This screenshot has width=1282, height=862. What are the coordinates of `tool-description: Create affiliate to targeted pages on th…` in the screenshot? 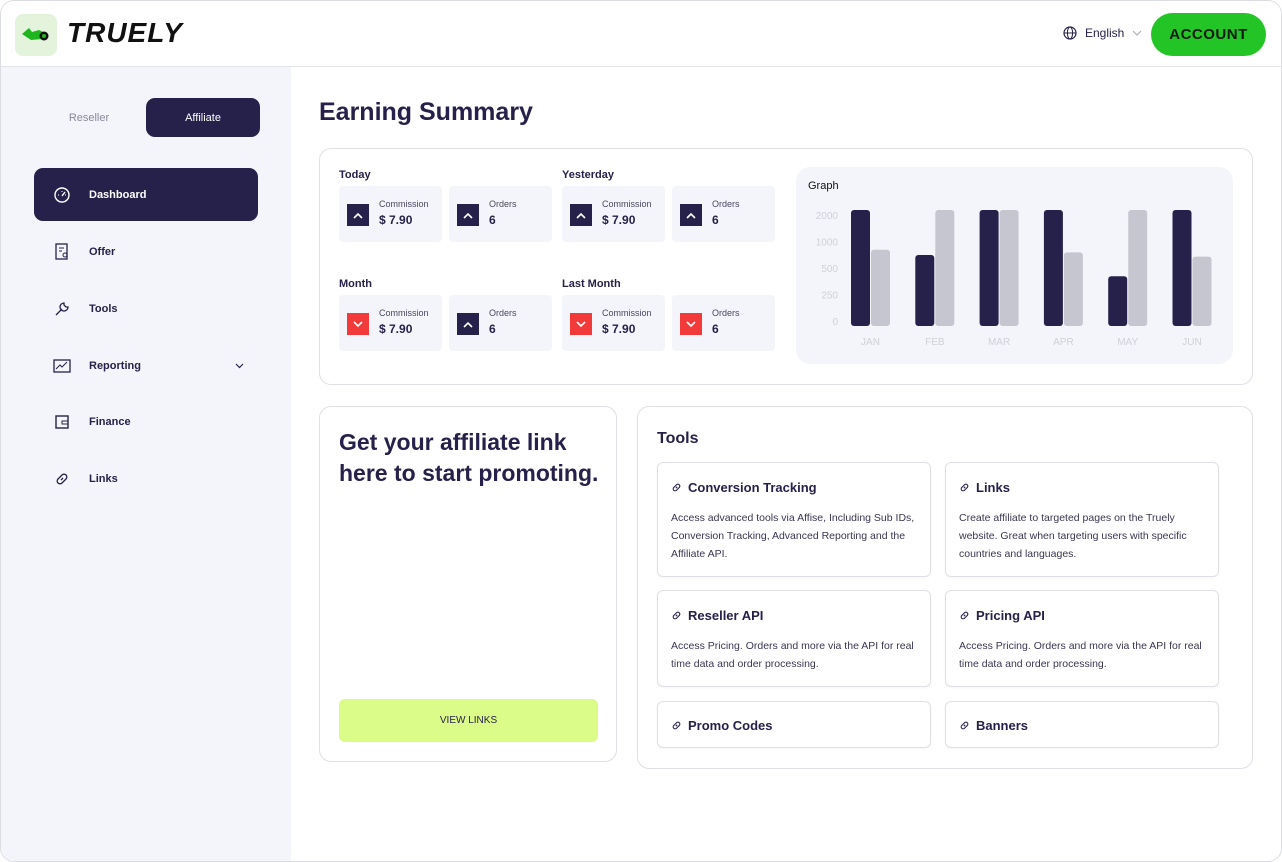 It's located at (1073, 536).